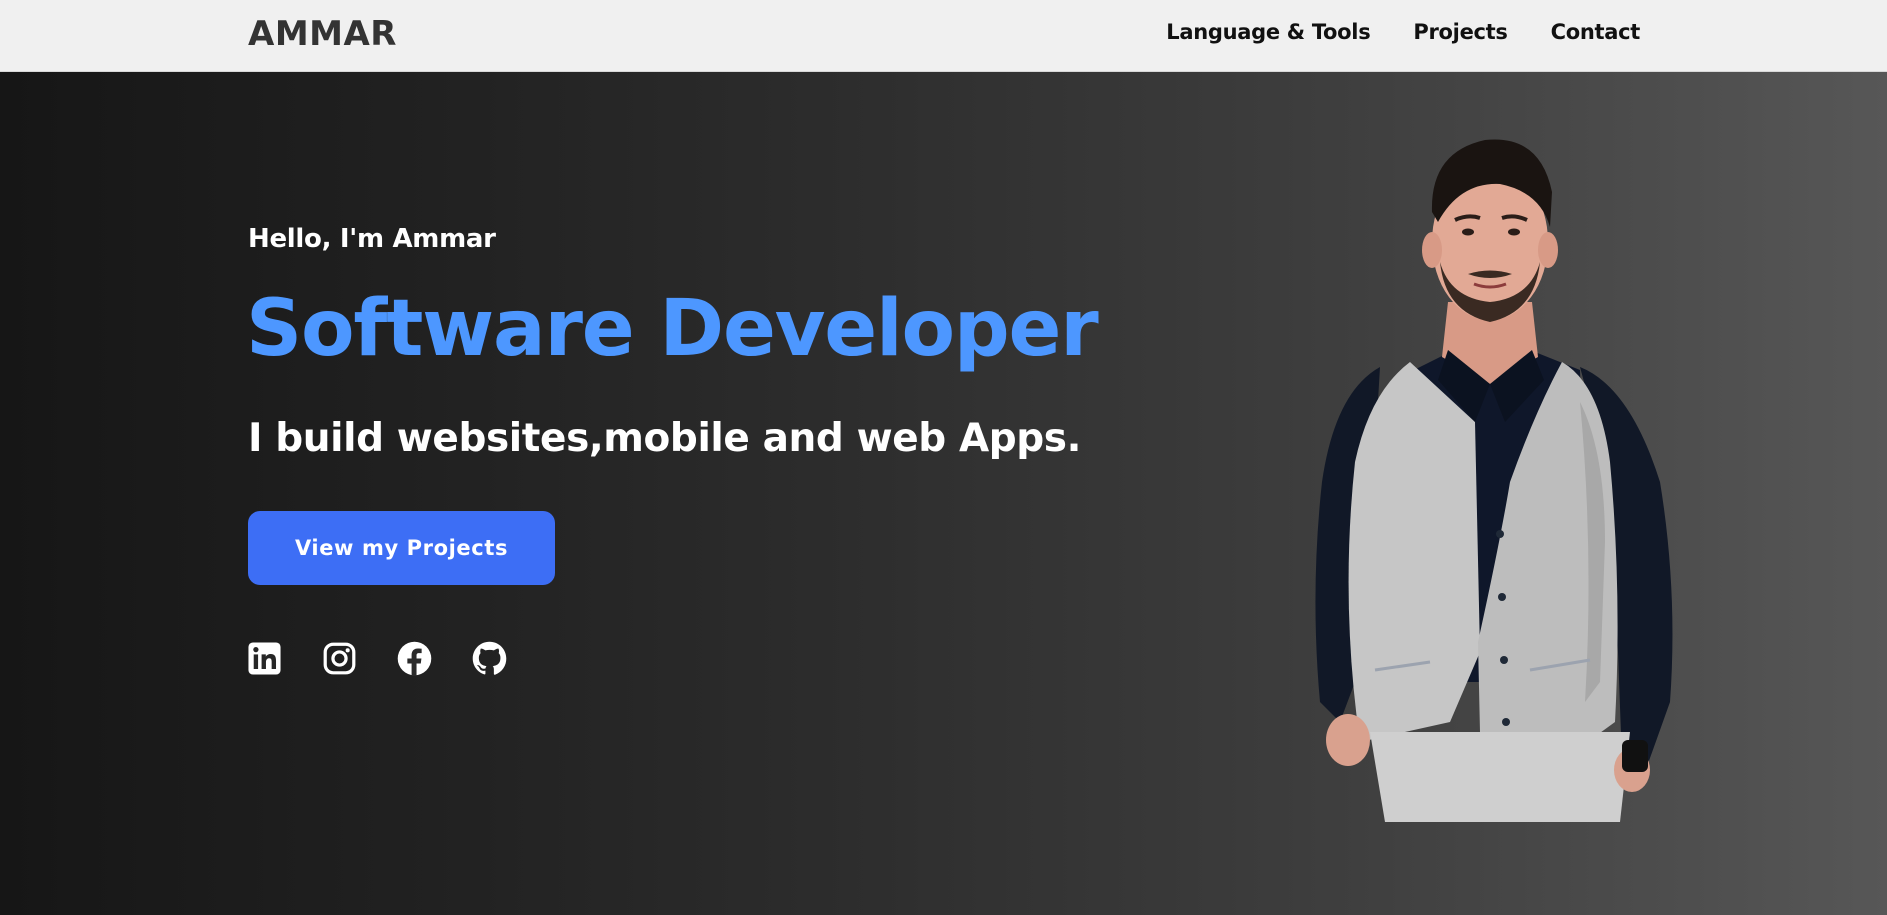  Describe the element at coordinates (322, 34) in the screenshot. I see `brand-logo: AMMAR` at that location.